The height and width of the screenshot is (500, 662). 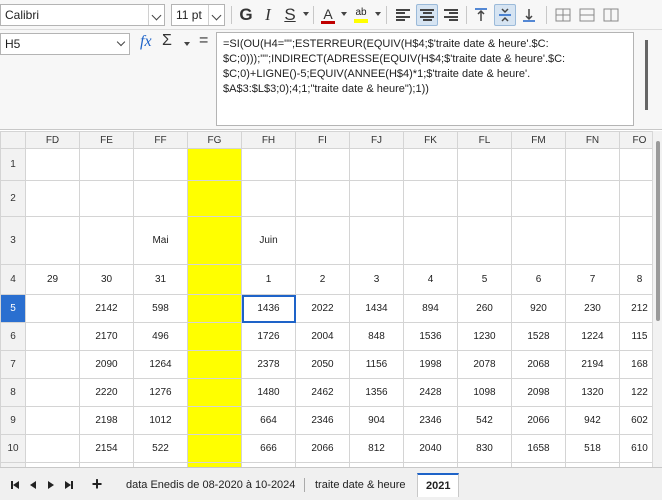 What do you see at coordinates (210, 485) in the screenshot?
I see `tab-data-enedis: data Enedis de 08-2020 à 10-2024` at bounding box center [210, 485].